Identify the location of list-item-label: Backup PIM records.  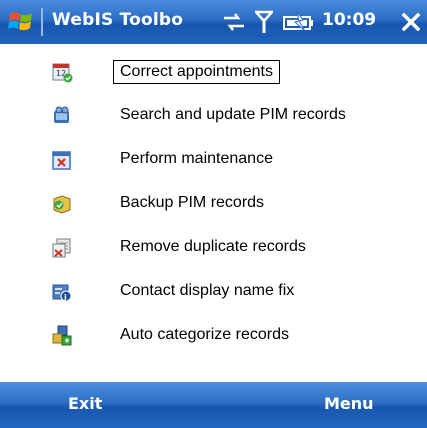
(192, 202).